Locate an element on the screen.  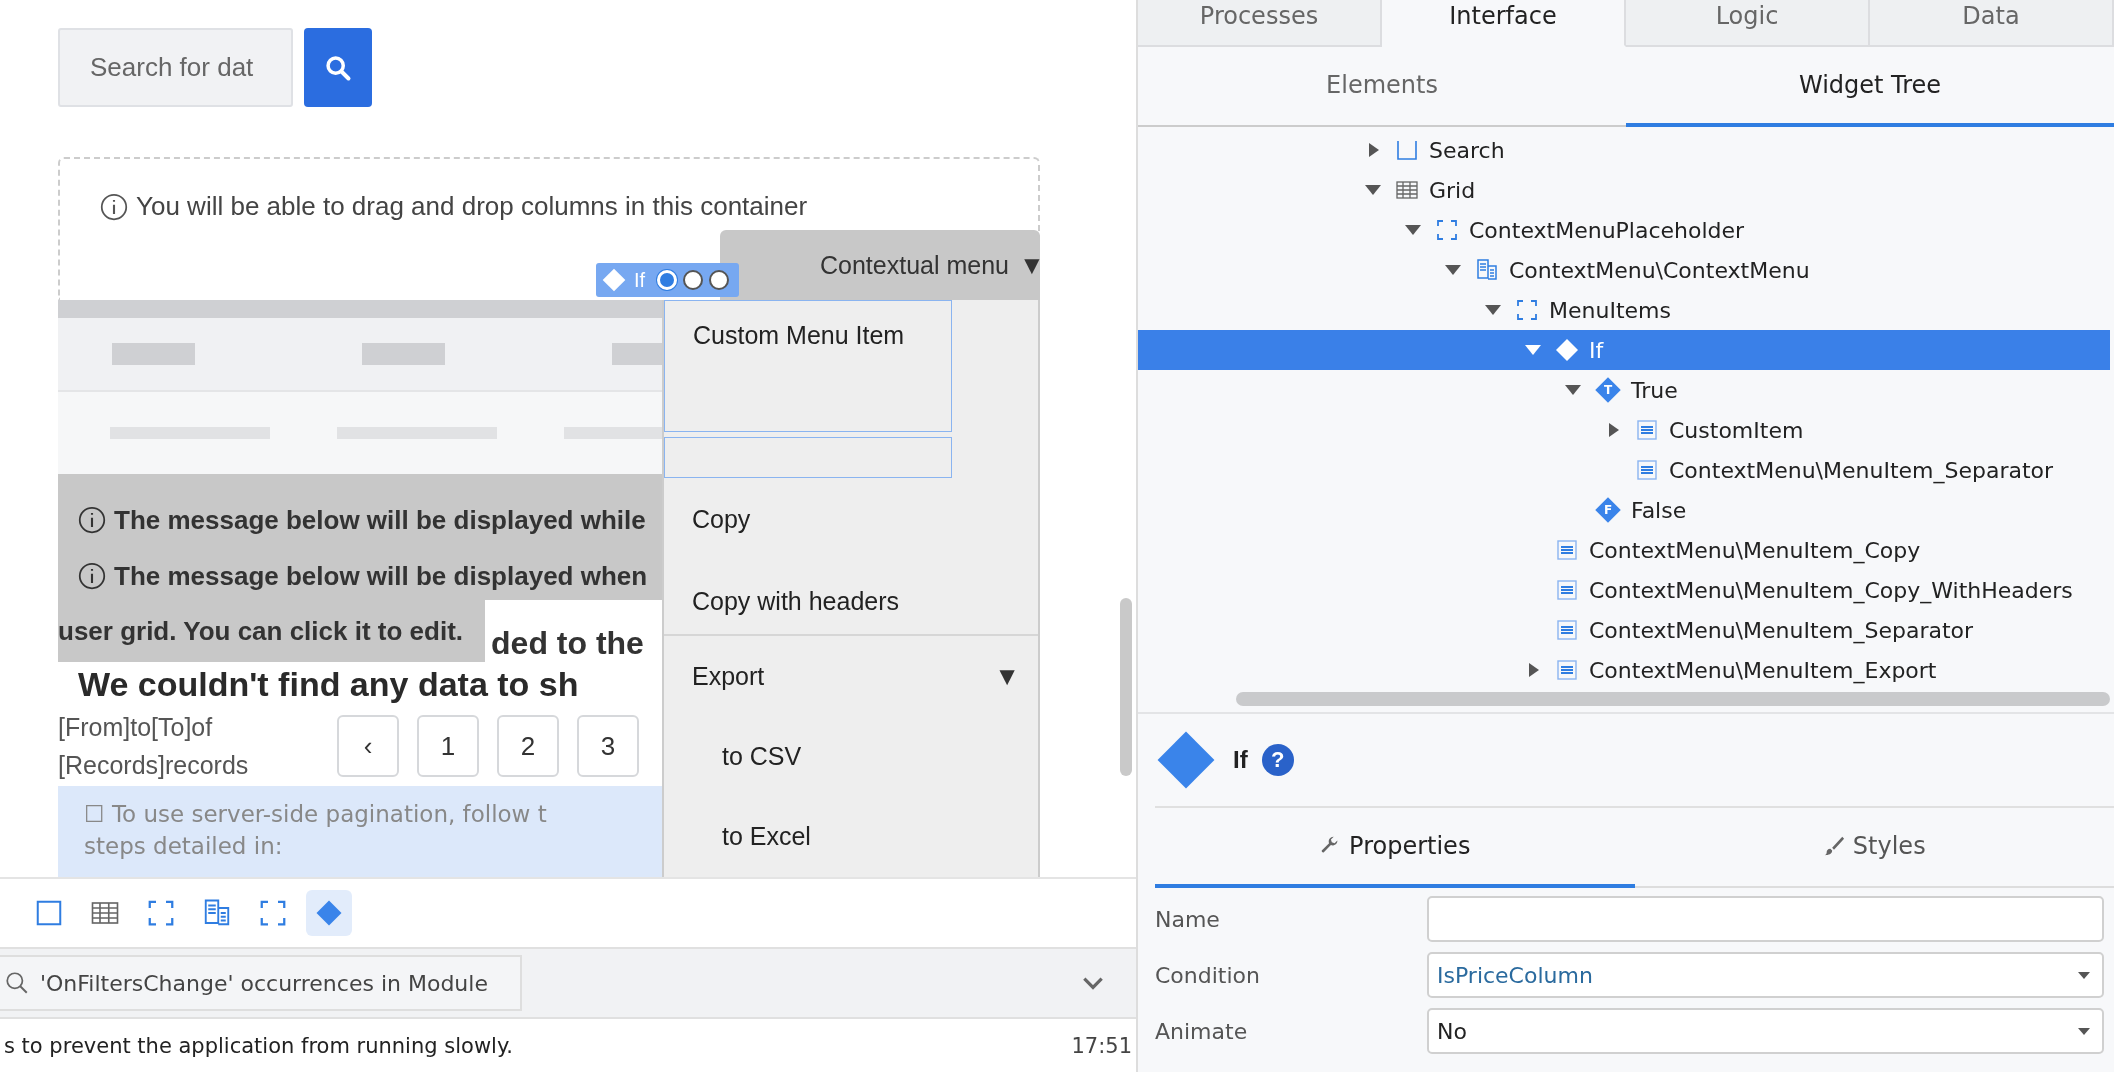
table-icon is located at coordinates (1407, 190).